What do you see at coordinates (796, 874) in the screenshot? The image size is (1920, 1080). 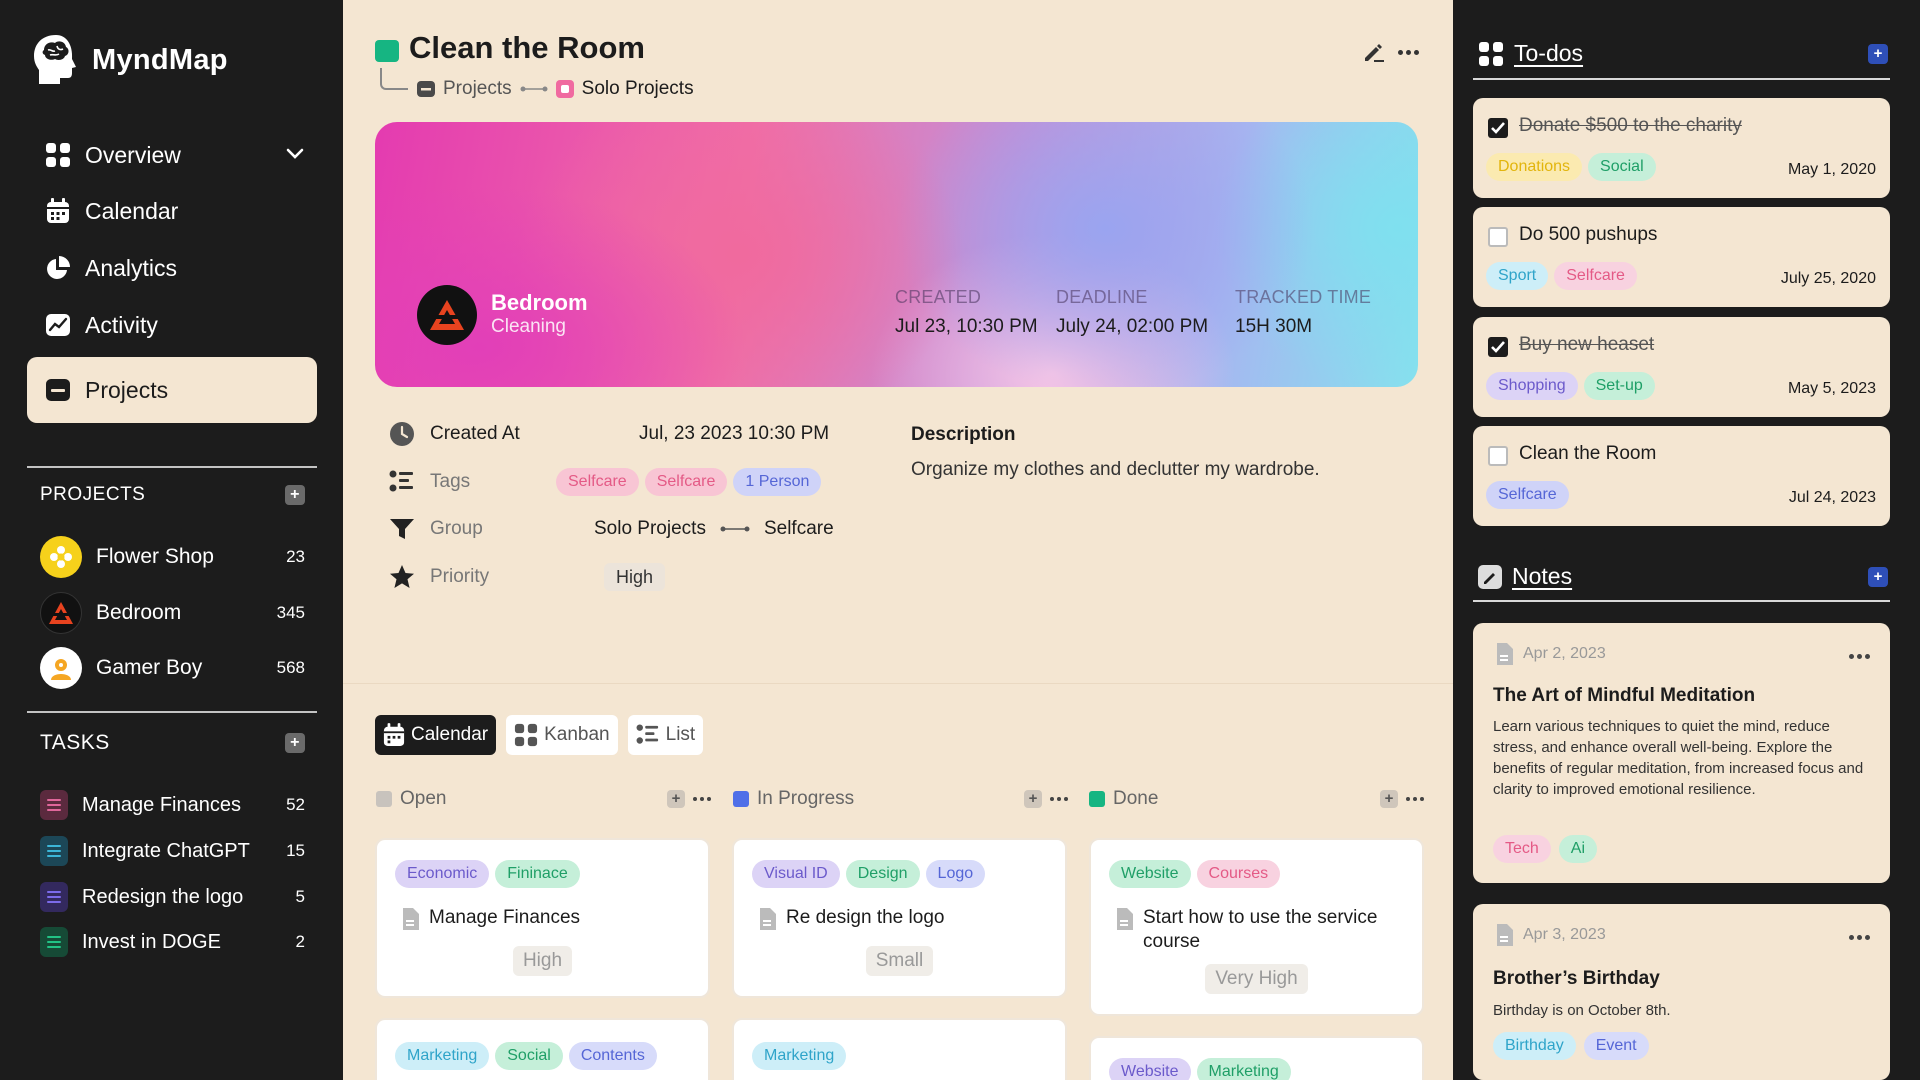 I see `tag-pill: Visual ID` at bounding box center [796, 874].